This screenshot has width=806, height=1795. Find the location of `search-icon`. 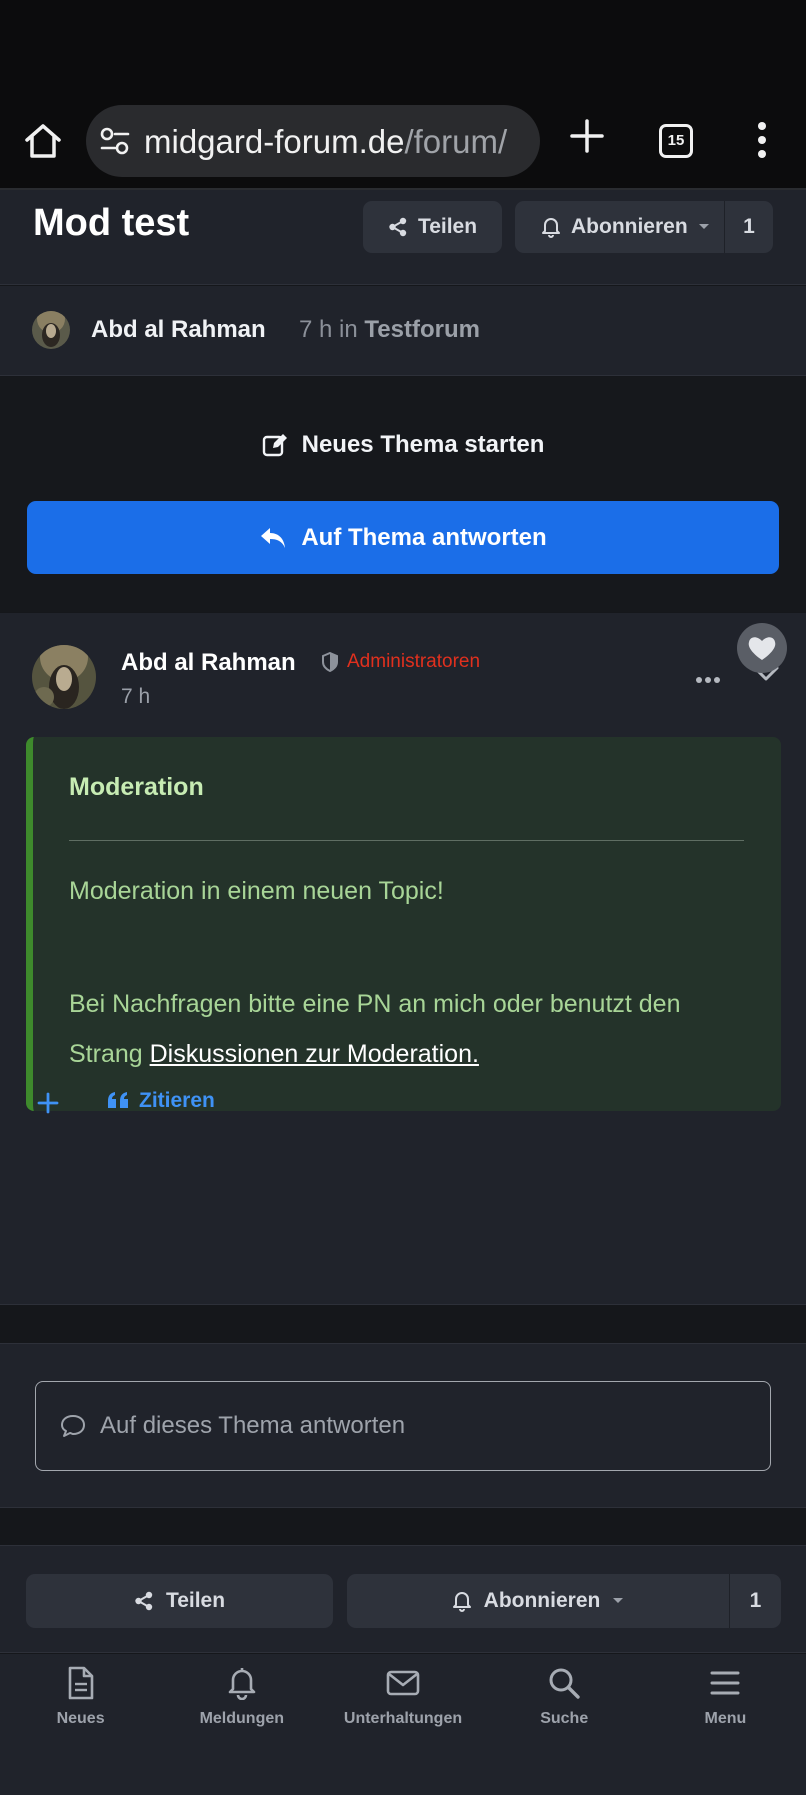

search-icon is located at coordinates (564, 1683).